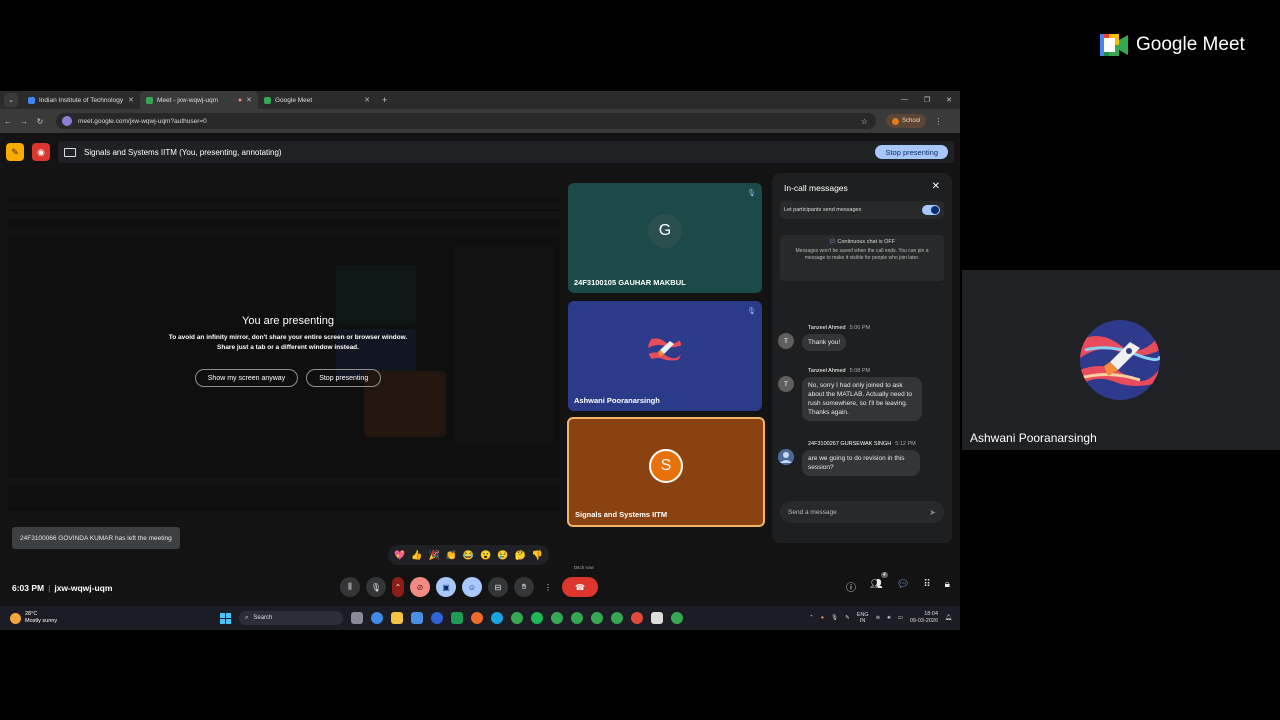 The height and width of the screenshot is (720, 1280). What do you see at coordinates (437, 618) in the screenshot?
I see `dell-icon` at bounding box center [437, 618].